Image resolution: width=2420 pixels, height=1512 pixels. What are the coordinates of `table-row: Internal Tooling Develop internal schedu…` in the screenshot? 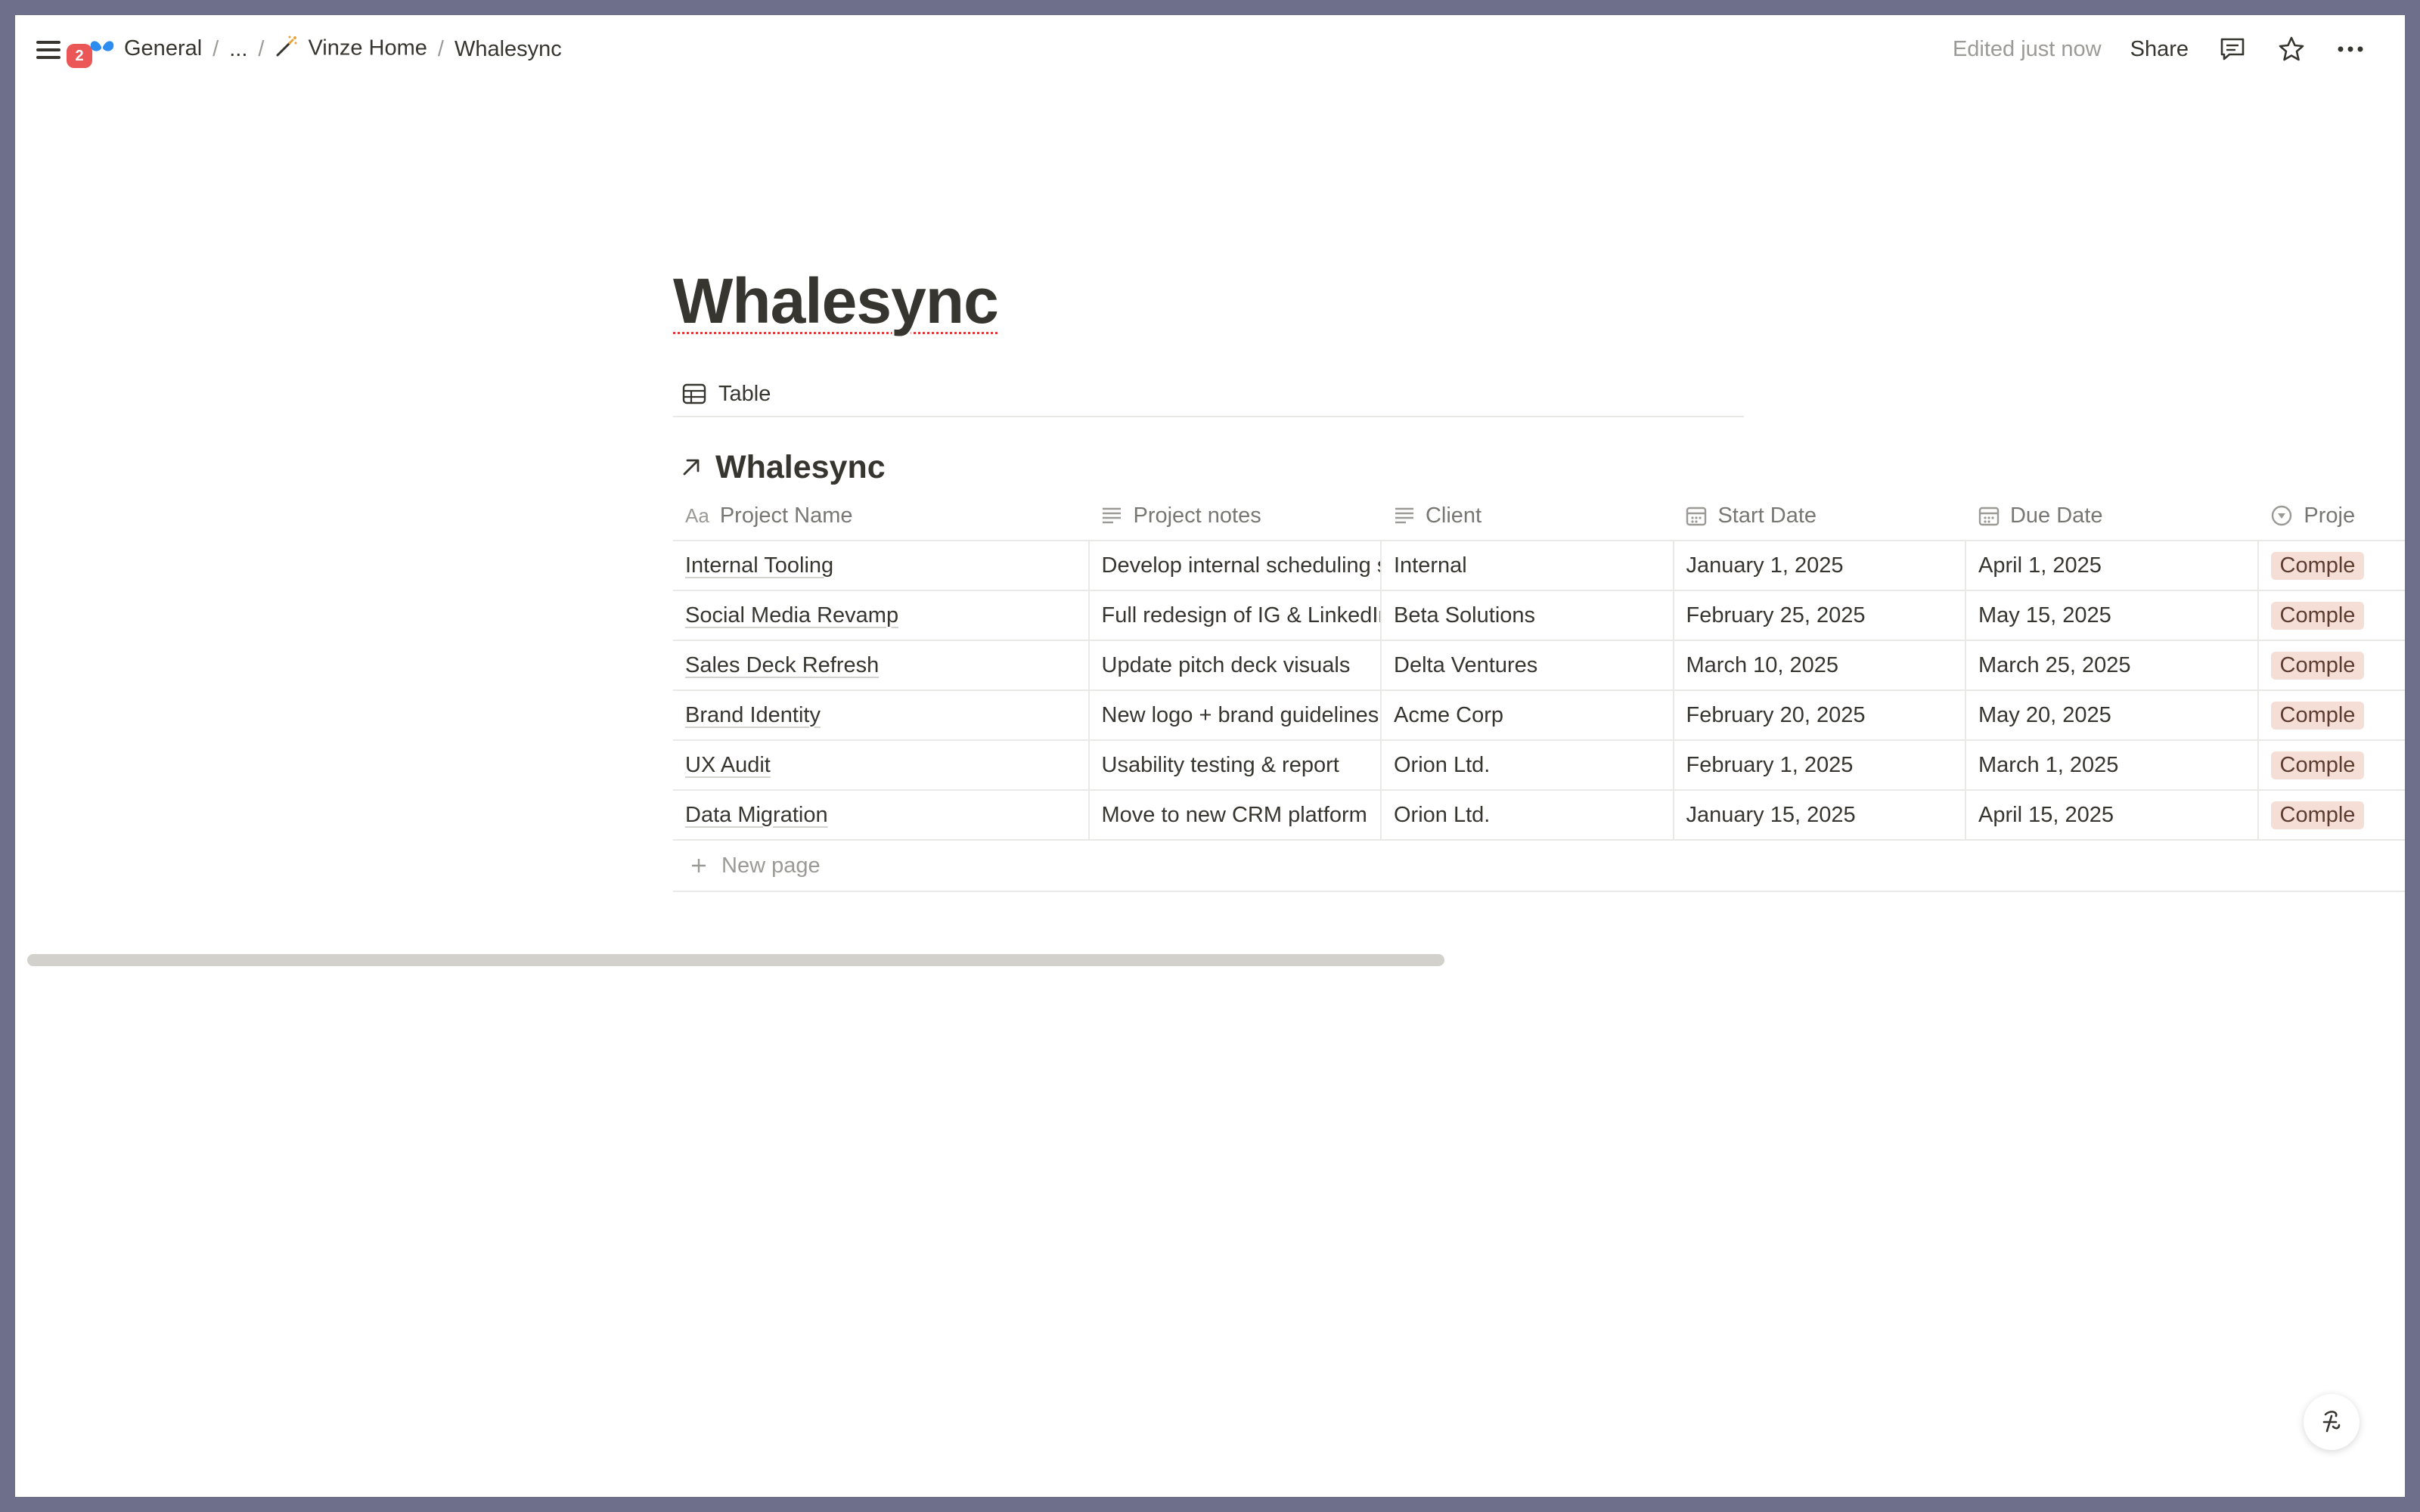 It's located at (1539, 566).